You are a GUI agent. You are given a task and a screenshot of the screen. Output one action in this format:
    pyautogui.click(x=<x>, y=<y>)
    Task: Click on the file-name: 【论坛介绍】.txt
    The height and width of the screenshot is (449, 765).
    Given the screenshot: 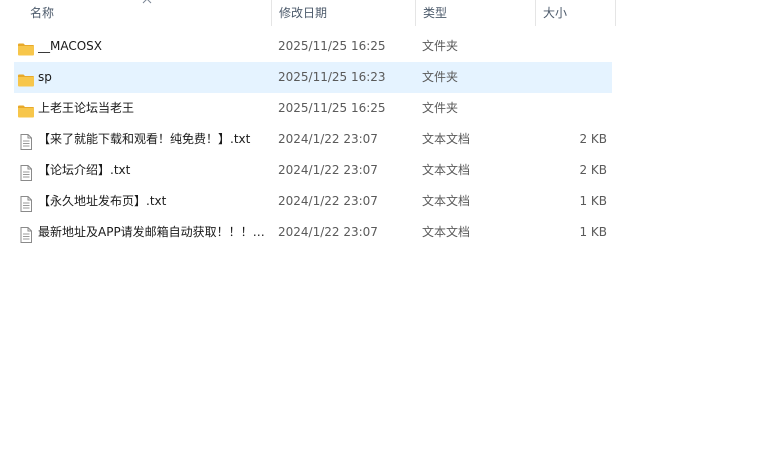 What is the action you would take?
    pyautogui.click(x=84, y=170)
    